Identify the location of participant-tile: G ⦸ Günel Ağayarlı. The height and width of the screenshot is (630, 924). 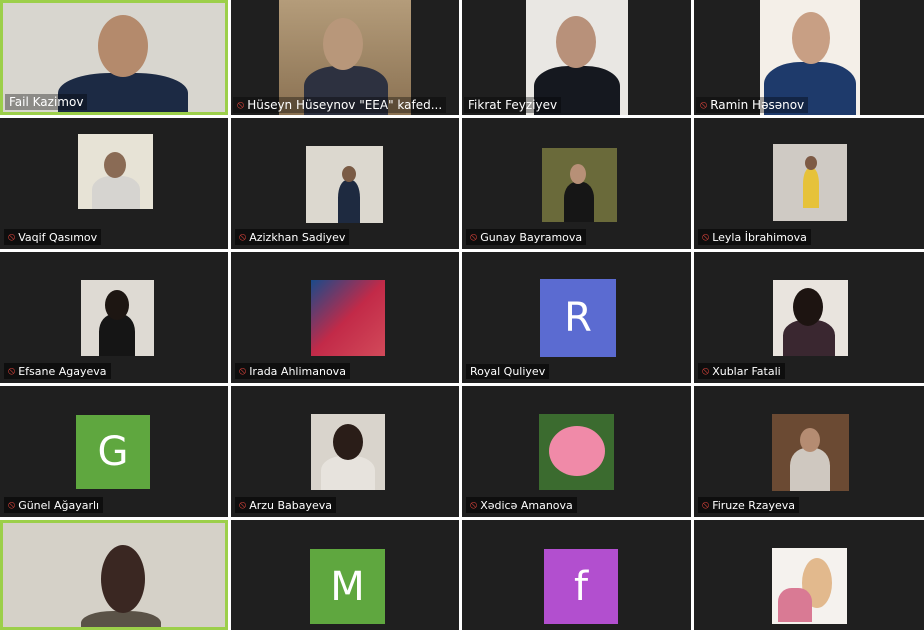
(114, 451).